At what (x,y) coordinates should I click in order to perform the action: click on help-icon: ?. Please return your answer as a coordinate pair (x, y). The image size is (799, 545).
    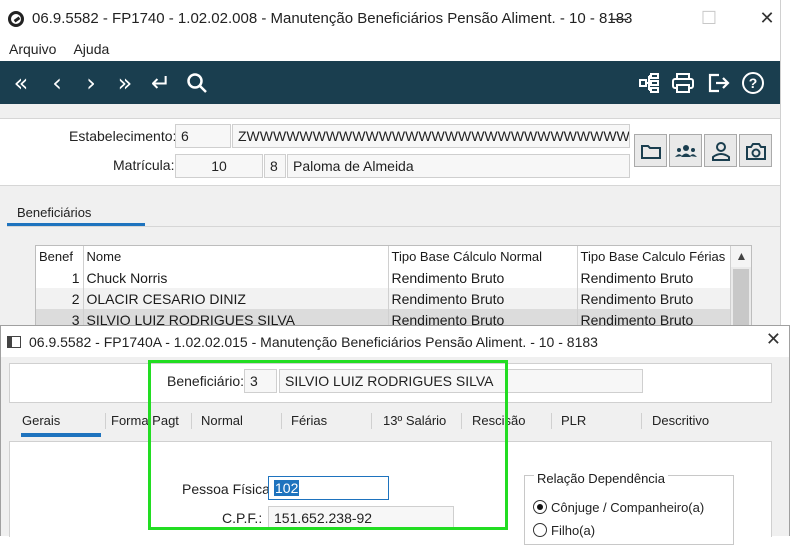
    Looking at the image, I should click on (753, 83).